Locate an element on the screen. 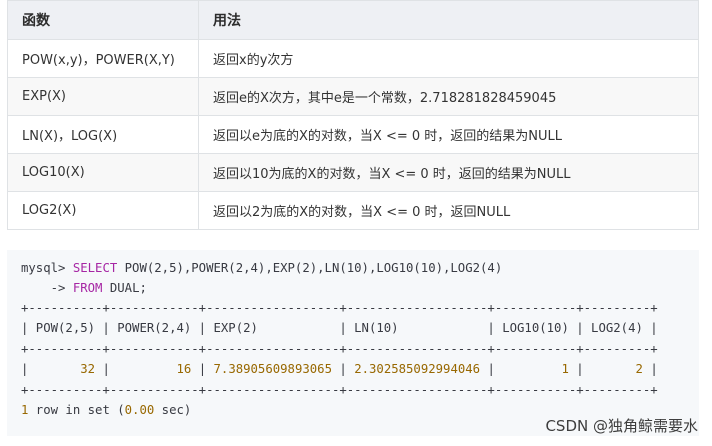  select-keyword: SELECT is located at coordinates (95, 268).